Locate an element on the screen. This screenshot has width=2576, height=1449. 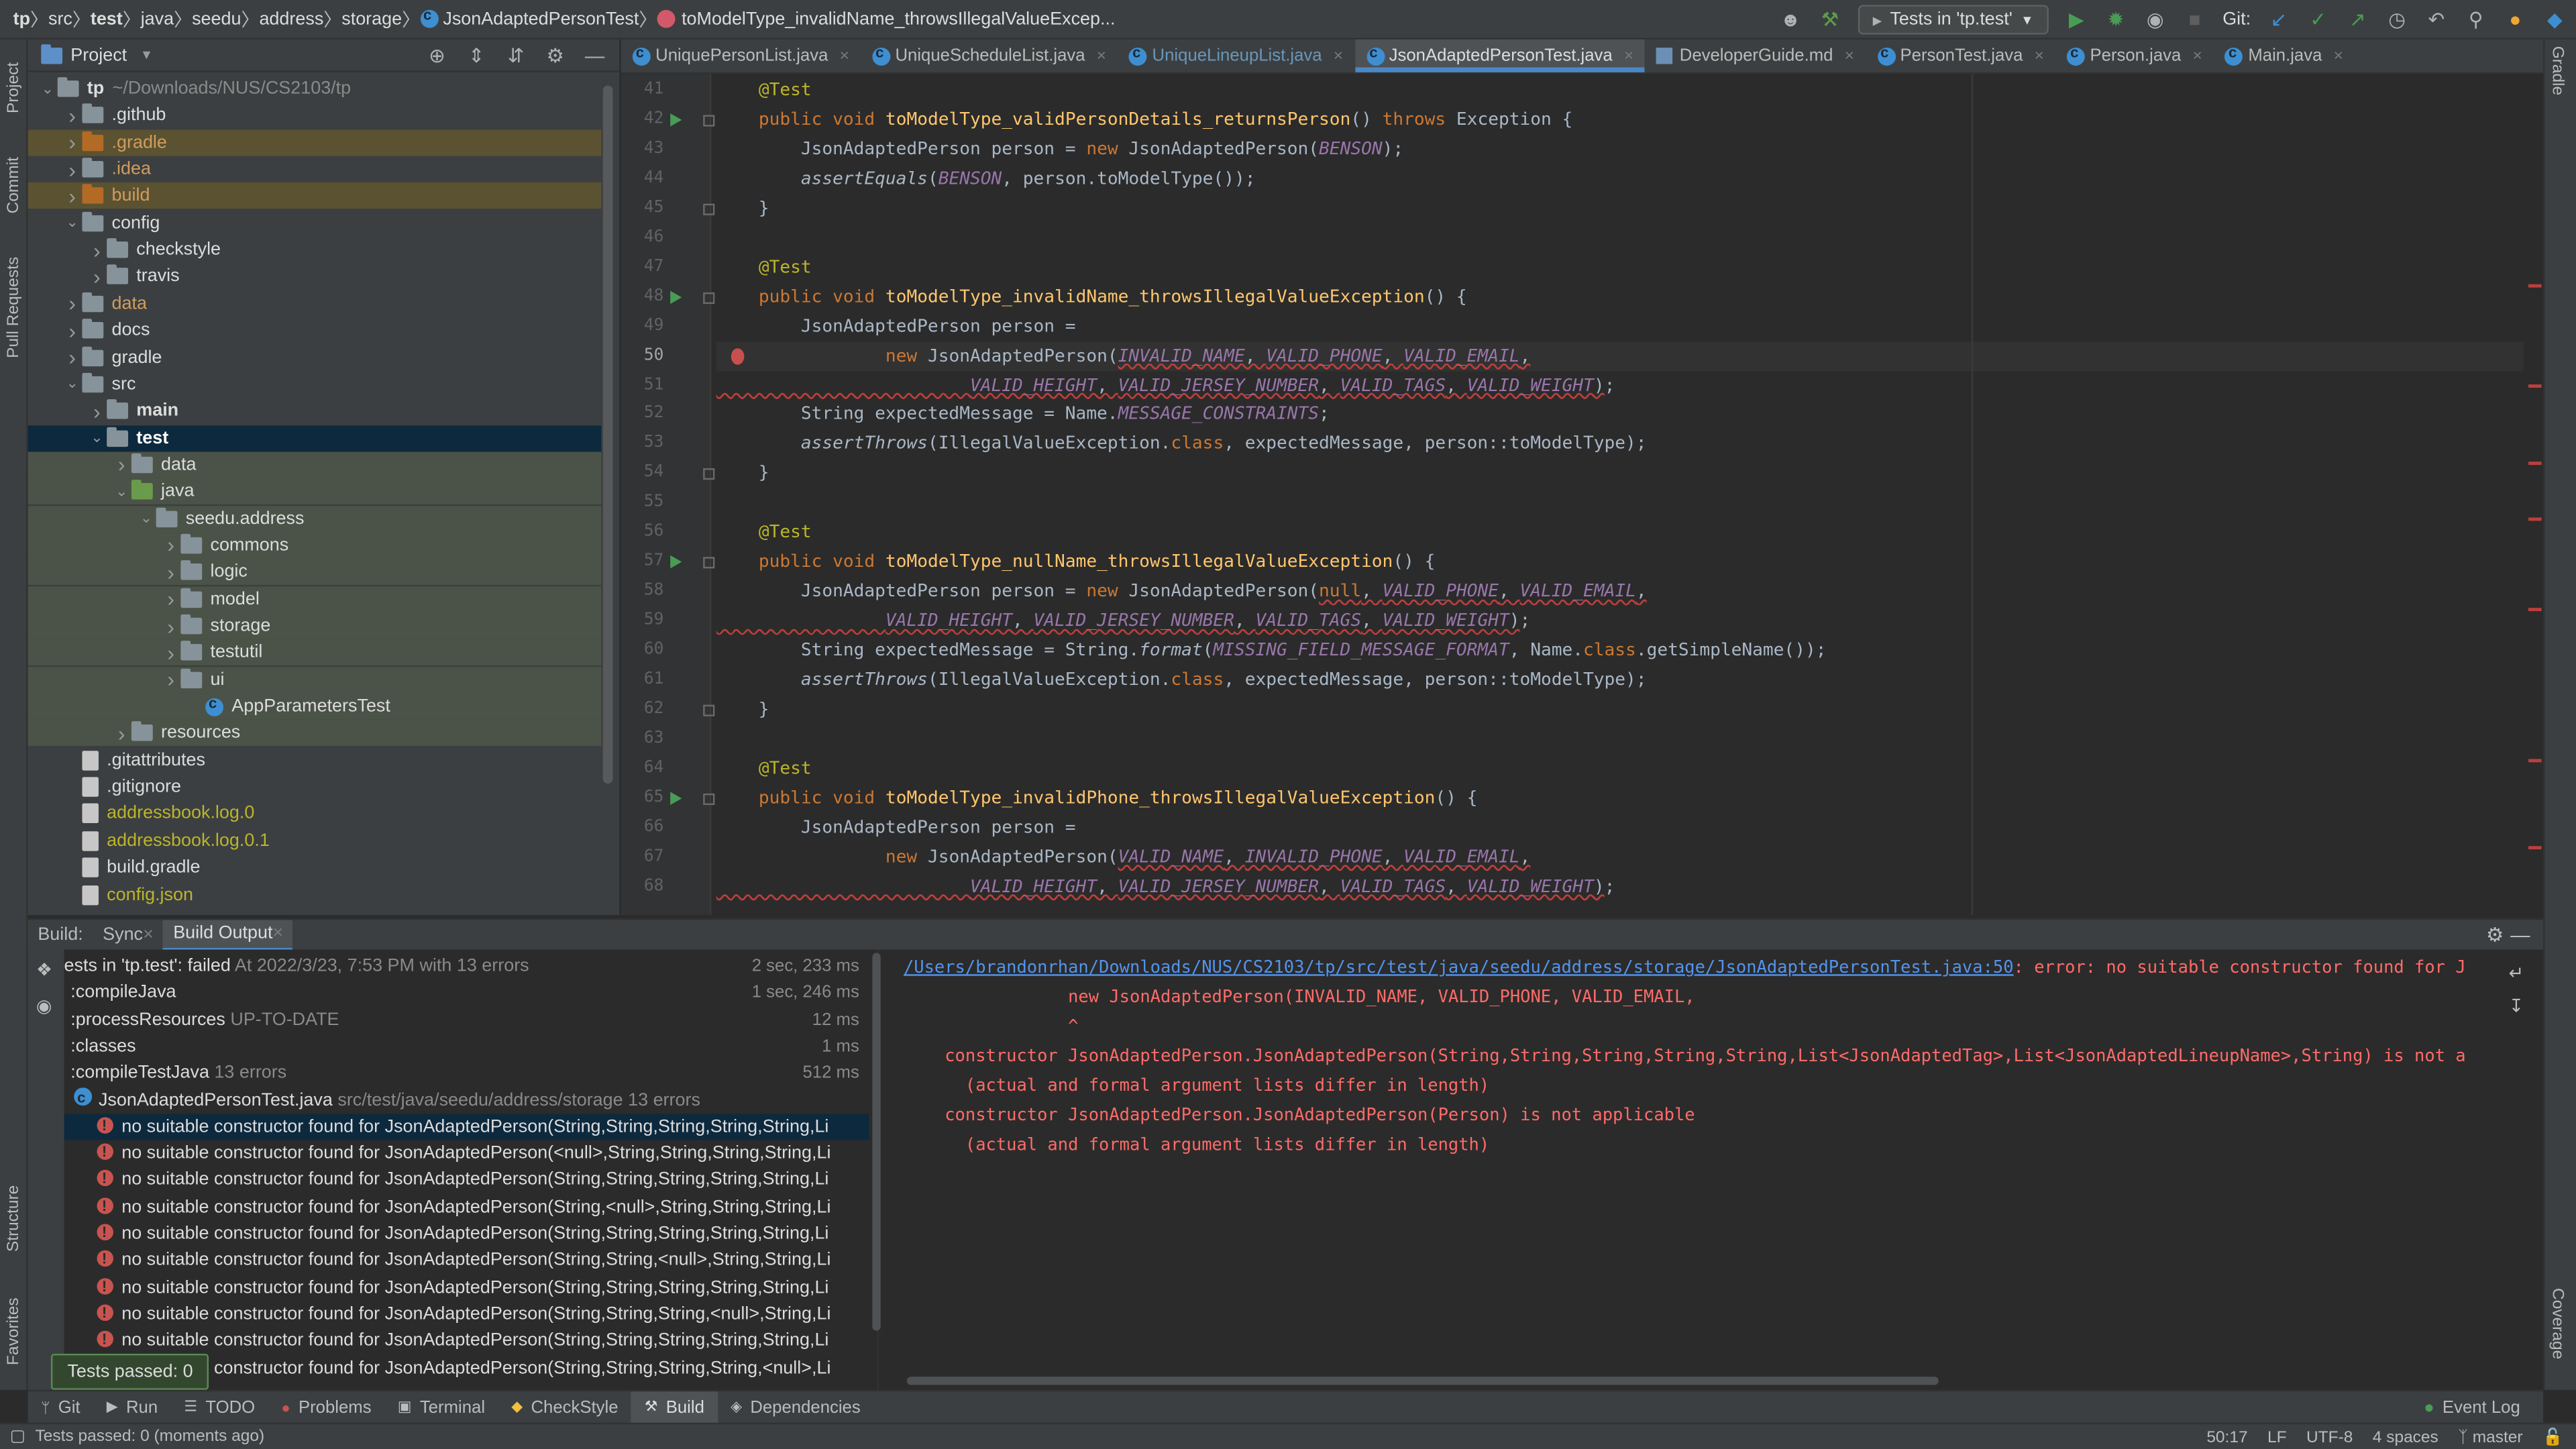
editor-tab: UniqueScheduleList.java × is located at coordinates (989, 56).